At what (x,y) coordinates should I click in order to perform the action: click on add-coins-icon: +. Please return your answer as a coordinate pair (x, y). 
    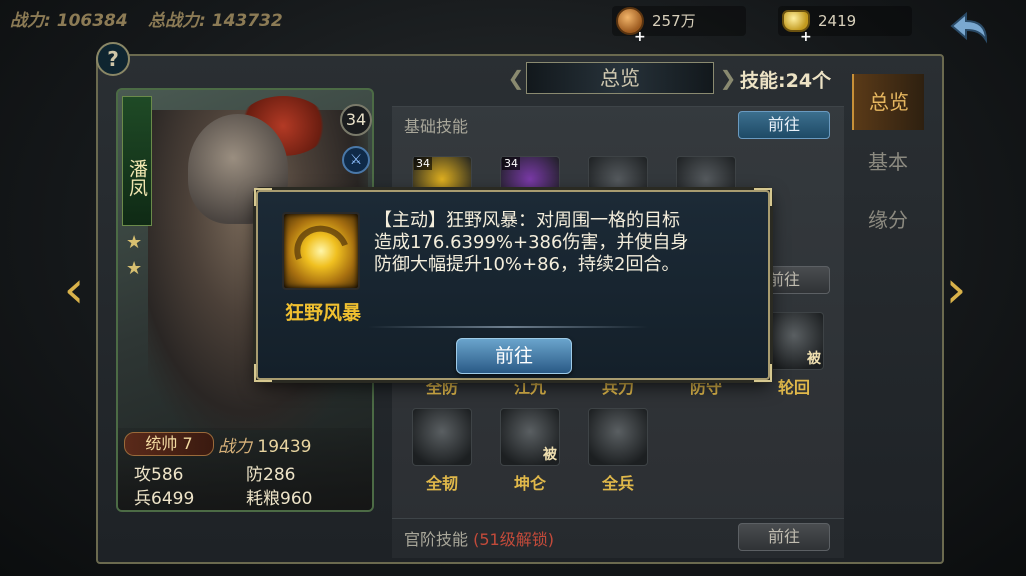
    Looking at the image, I should click on (640, 37).